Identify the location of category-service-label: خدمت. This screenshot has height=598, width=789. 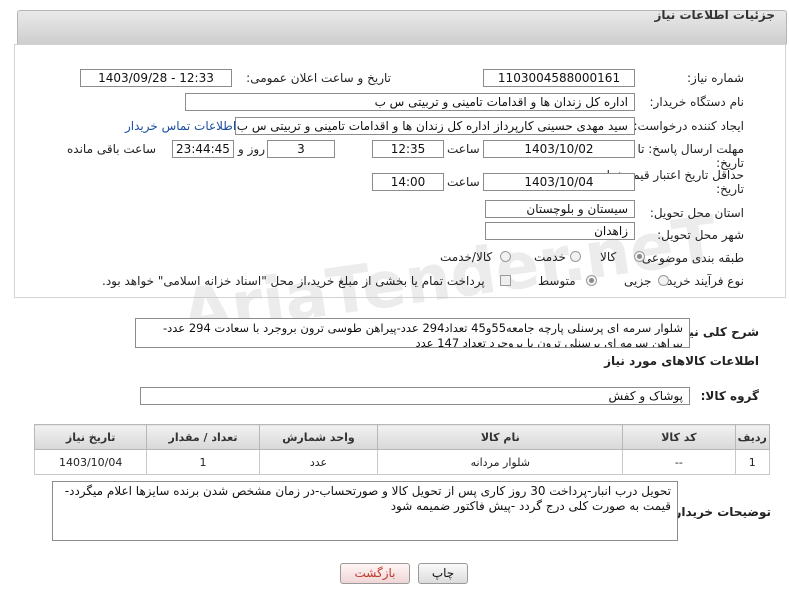
(550, 257).